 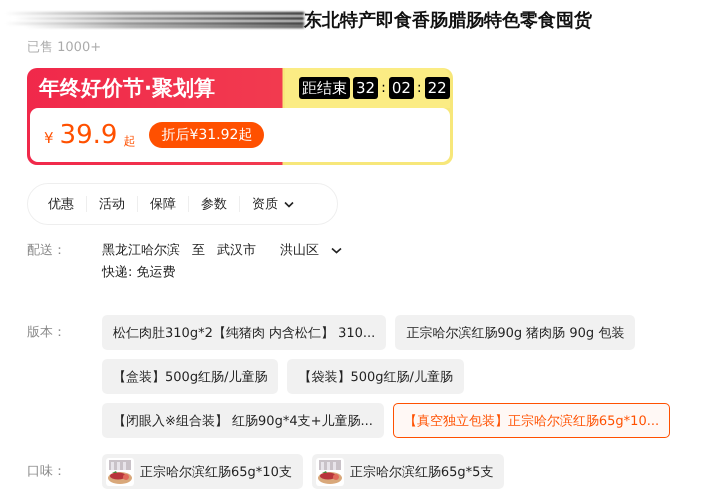 I want to click on info-tab: 保障, so click(x=163, y=204).